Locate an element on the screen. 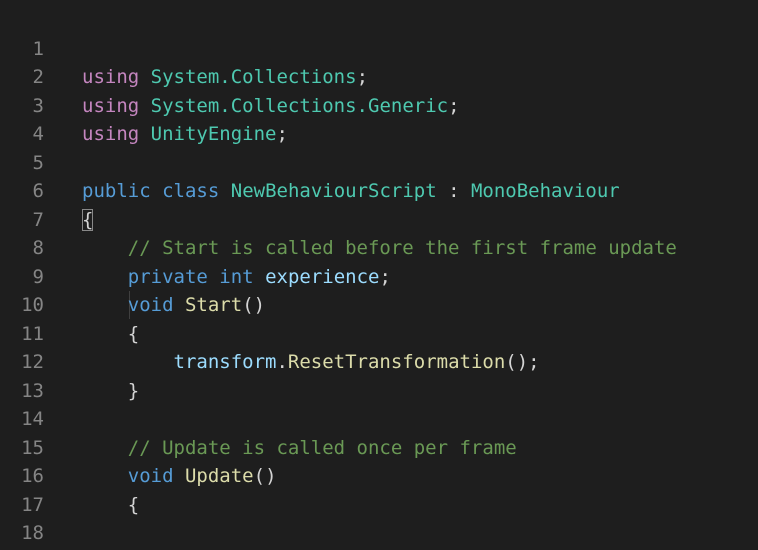  code-line-17: 17 is located at coordinates (379, 489).